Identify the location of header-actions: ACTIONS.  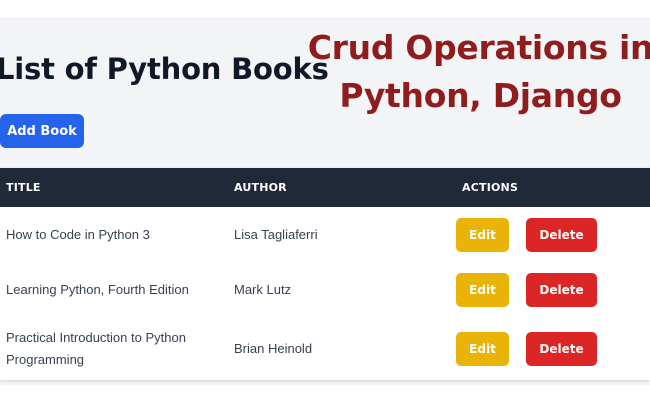
(490, 187).